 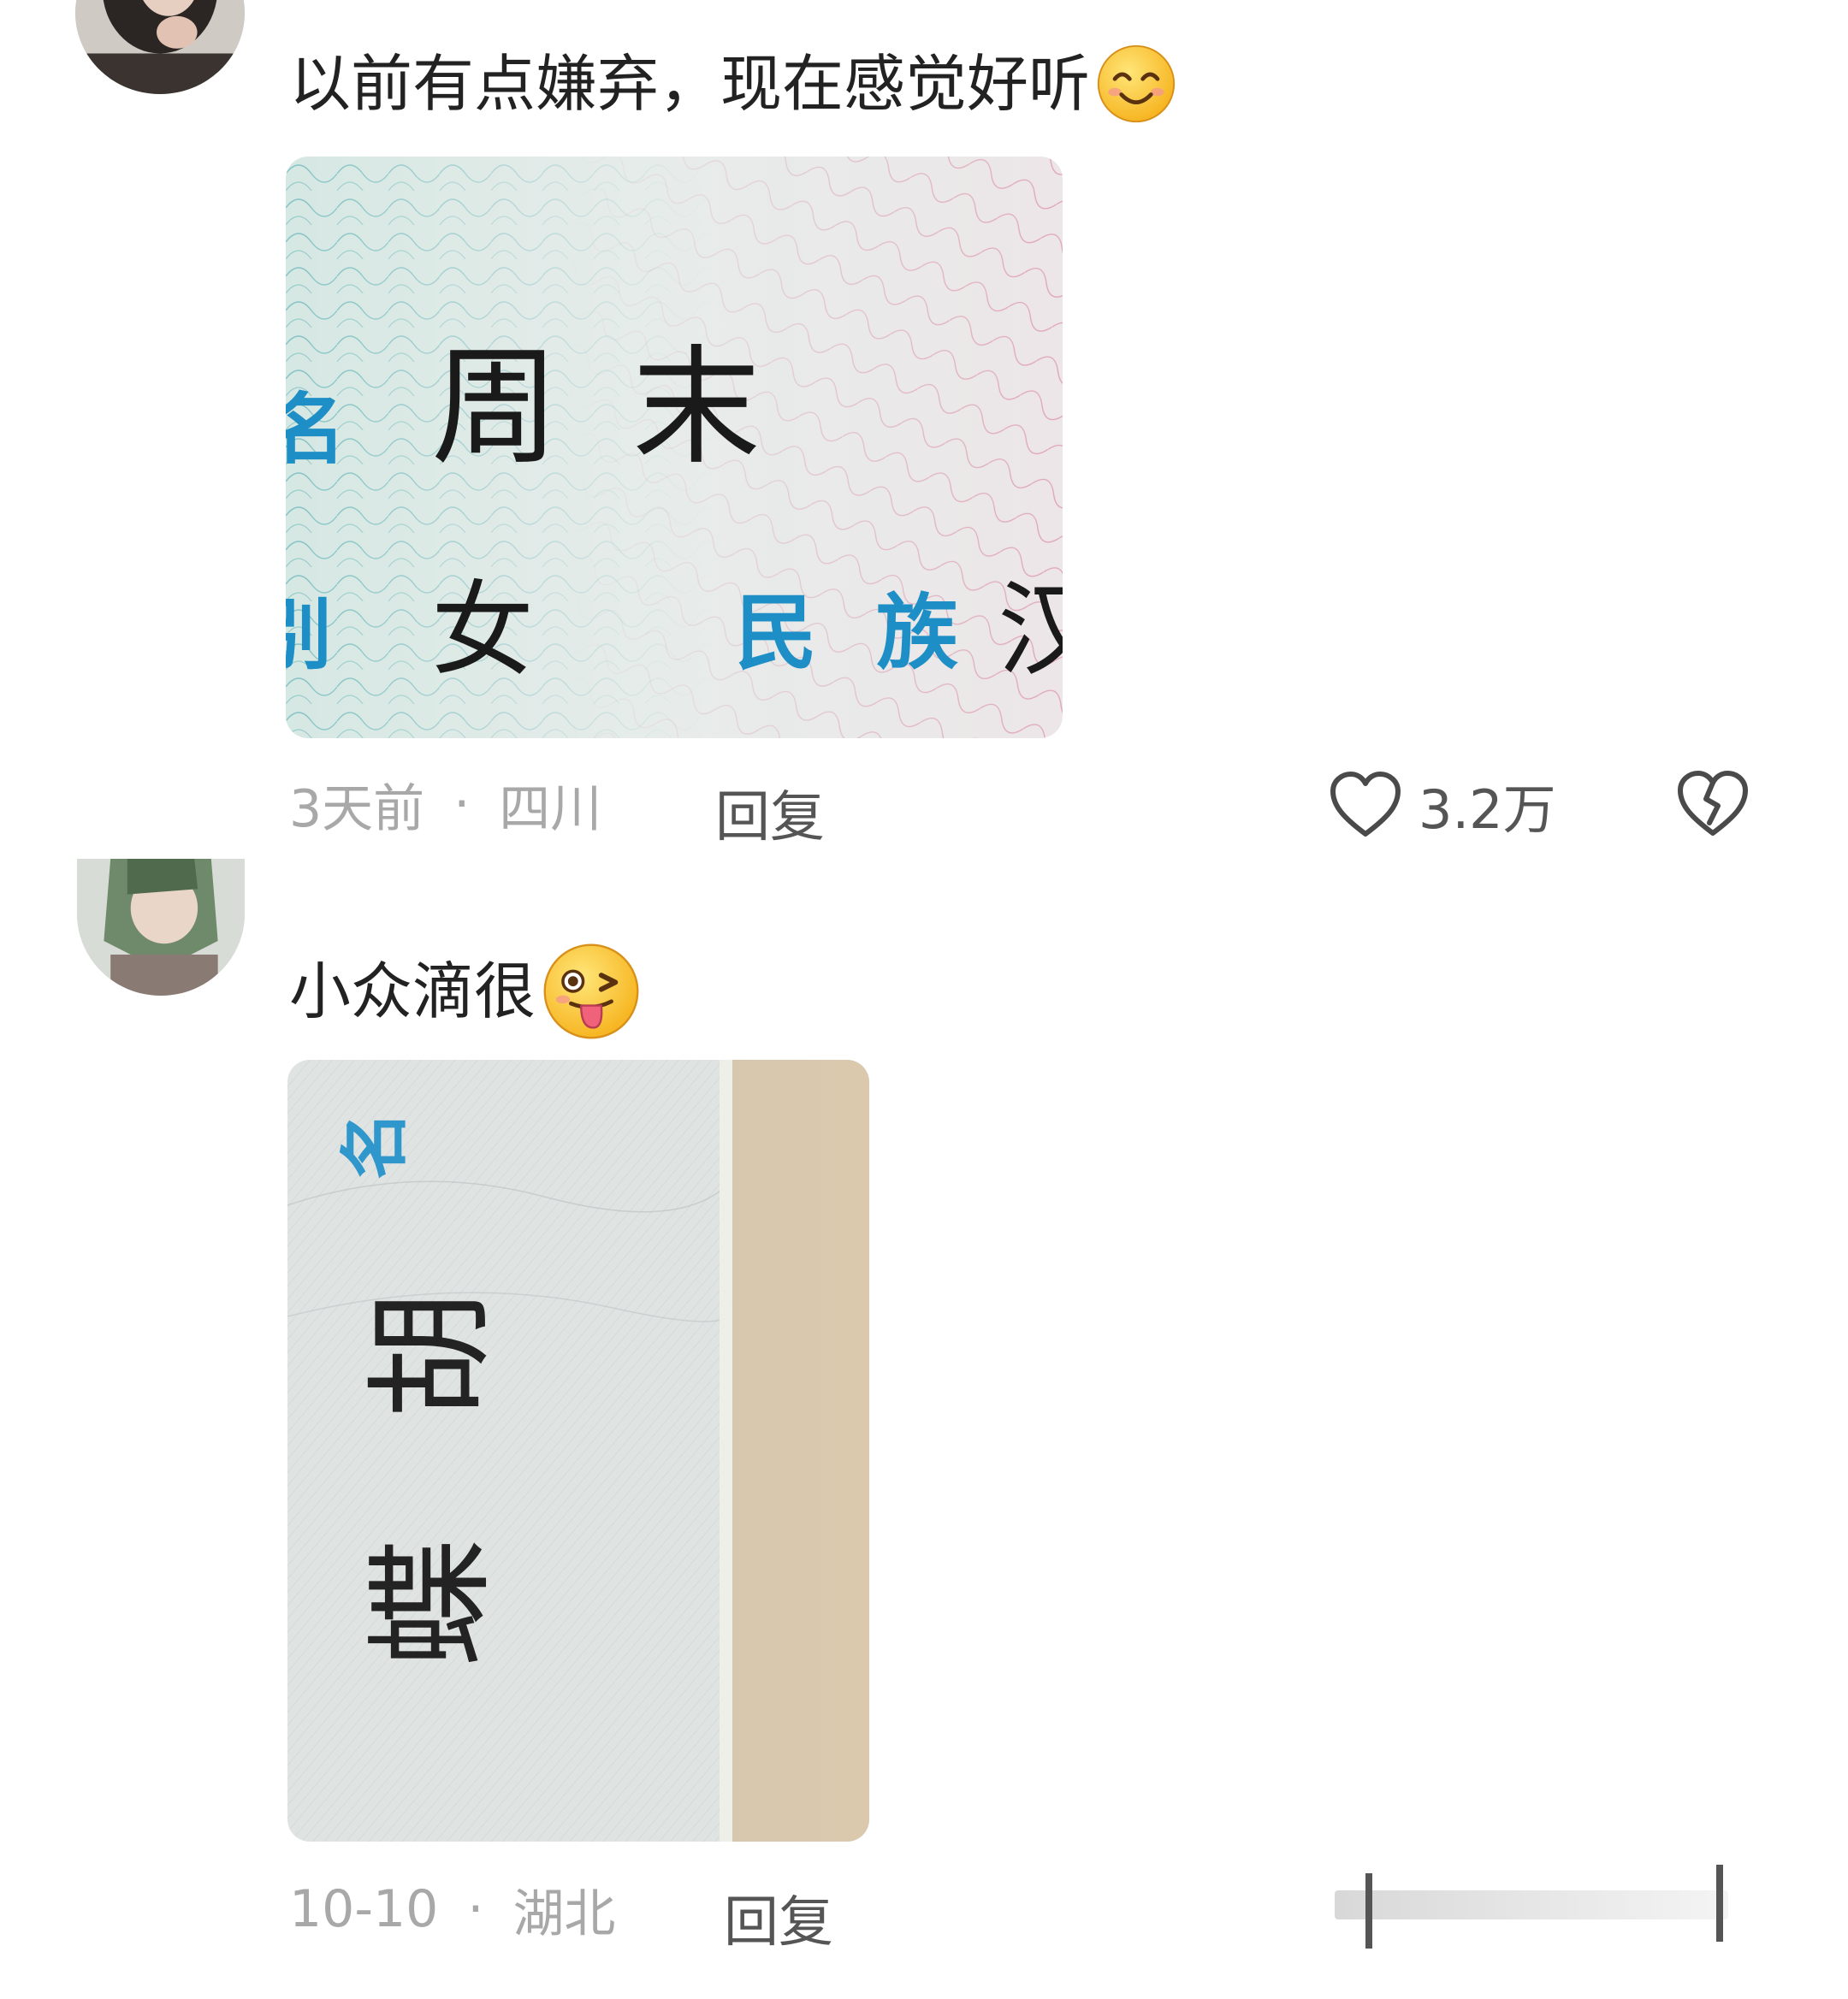 I want to click on like-button: 3.2万, so click(x=1442, y=804).